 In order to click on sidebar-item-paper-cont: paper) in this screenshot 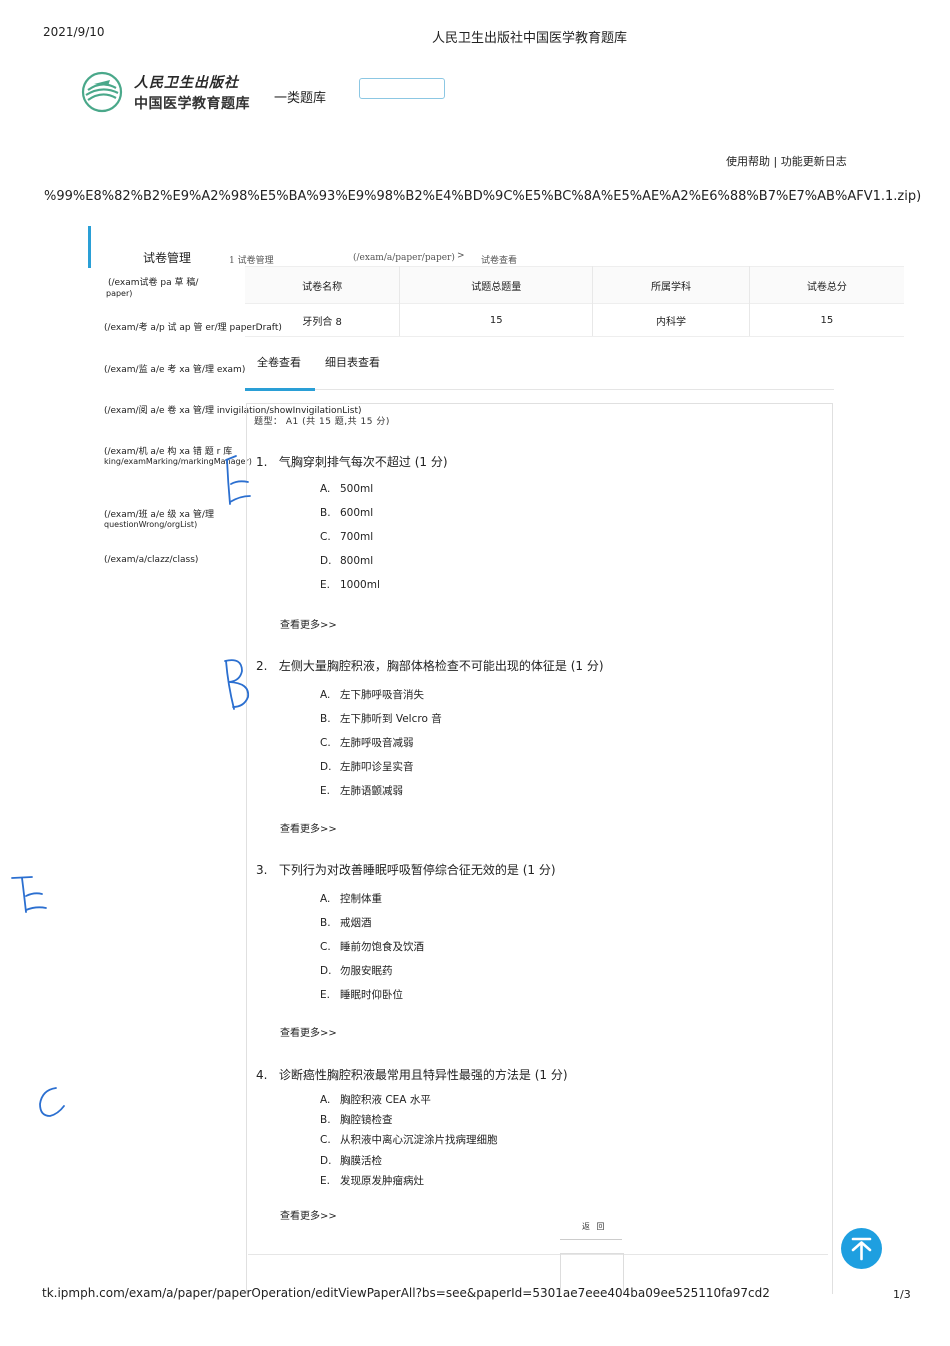, I will do `click(119, 293)`.